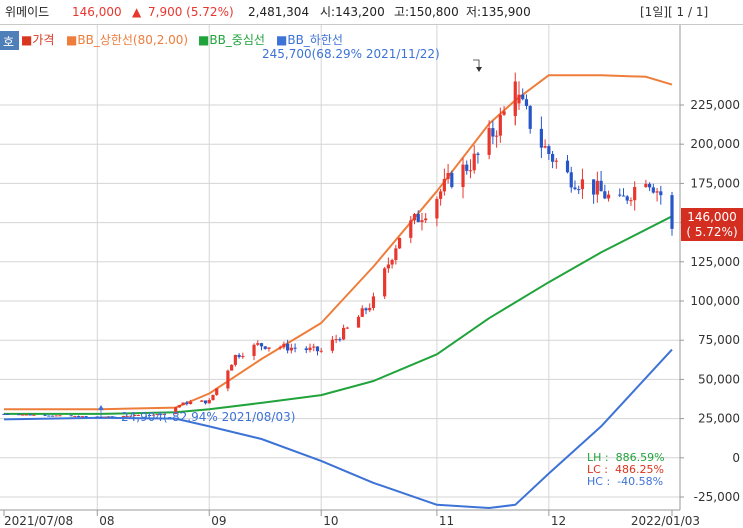  I want to click on legend: ■가격 ■BB_상한선(80,2.00) ■BB_중심선 ■BB_하한선, so click(182, 40).